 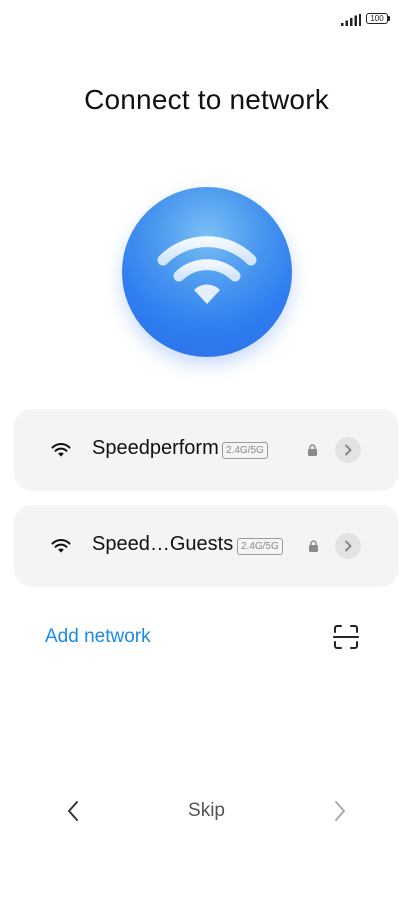 I want to click on battery-level: 100, so click(x=377, y=18).